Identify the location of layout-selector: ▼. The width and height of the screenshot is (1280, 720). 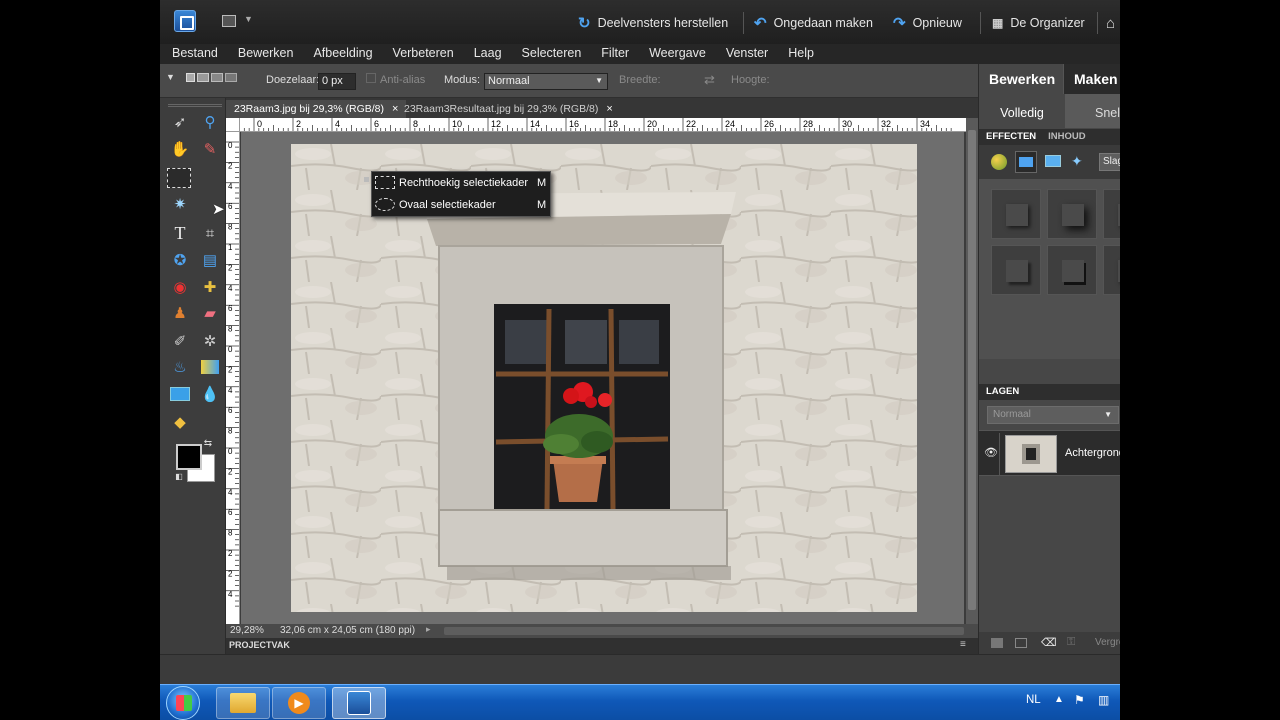
(237, 22).